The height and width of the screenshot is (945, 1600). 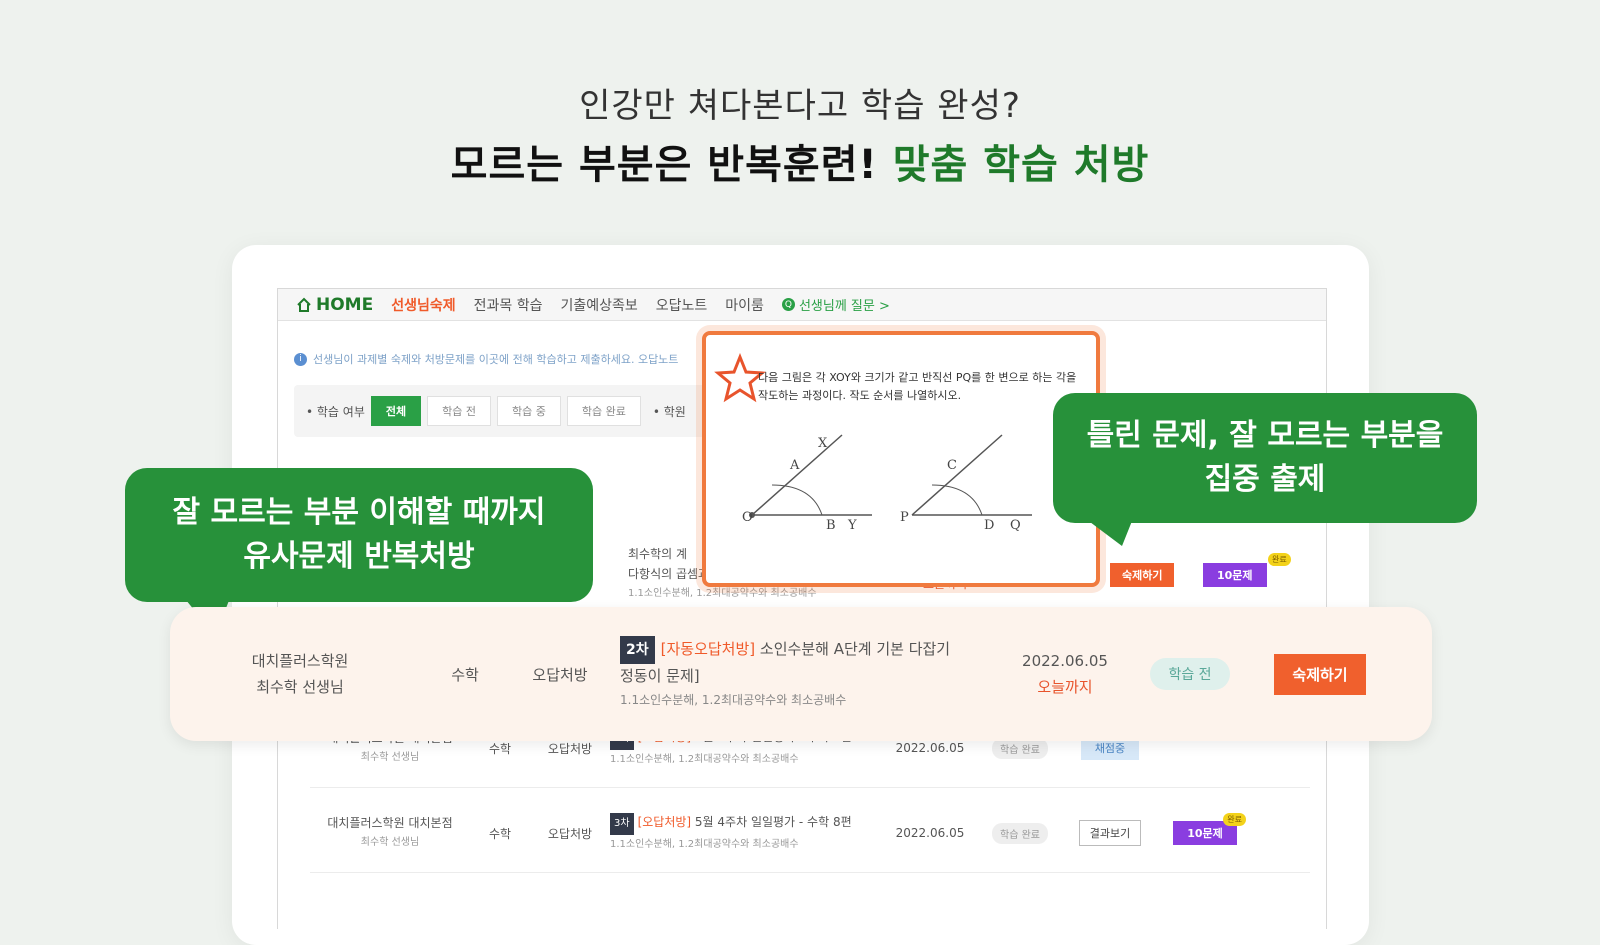 I want to click on count-cell: 10문제 완료, so click(x=1205, y=829).